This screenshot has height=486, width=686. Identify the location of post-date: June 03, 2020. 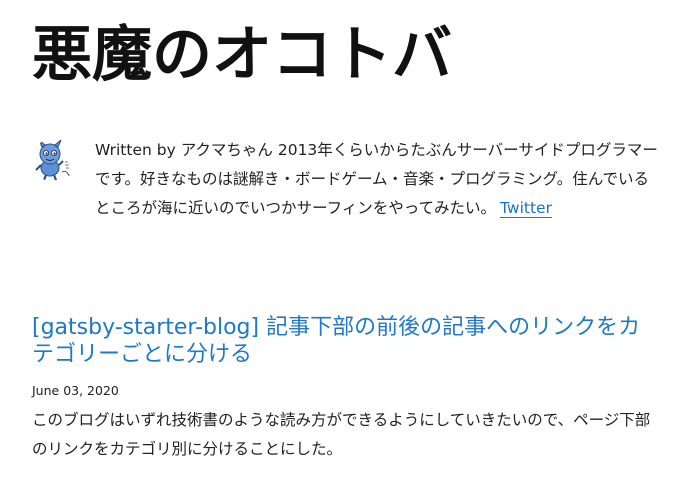
(75, 390).